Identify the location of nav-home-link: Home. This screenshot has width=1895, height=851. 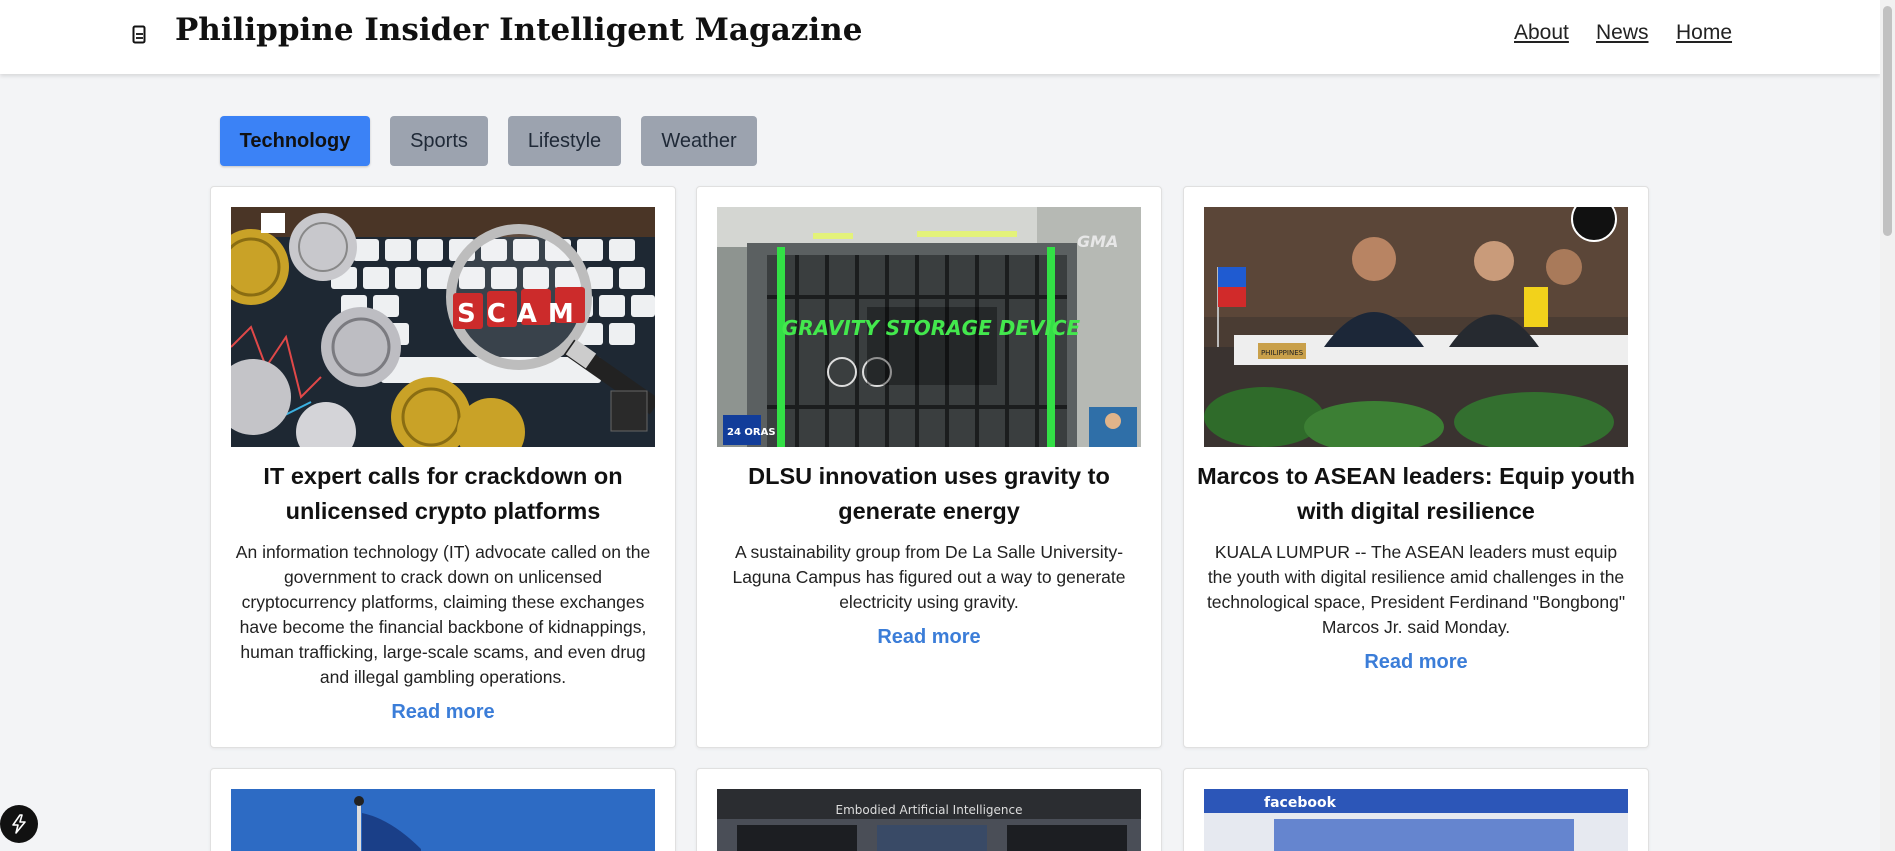
(1704, 33).